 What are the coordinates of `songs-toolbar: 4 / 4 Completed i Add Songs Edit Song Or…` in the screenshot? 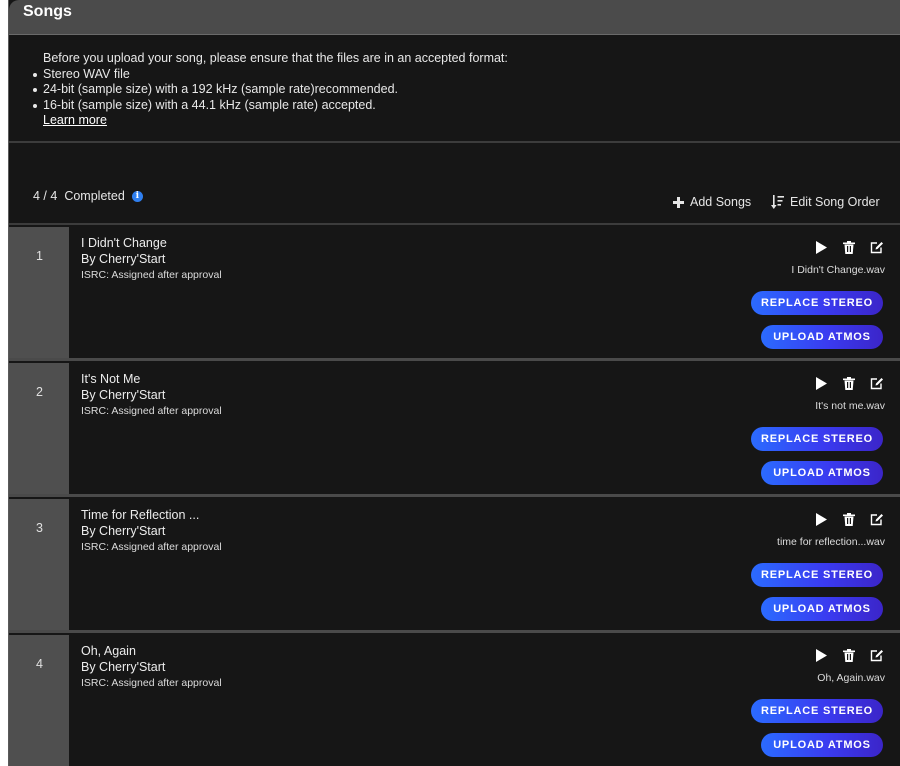 It's located at (454, 184).